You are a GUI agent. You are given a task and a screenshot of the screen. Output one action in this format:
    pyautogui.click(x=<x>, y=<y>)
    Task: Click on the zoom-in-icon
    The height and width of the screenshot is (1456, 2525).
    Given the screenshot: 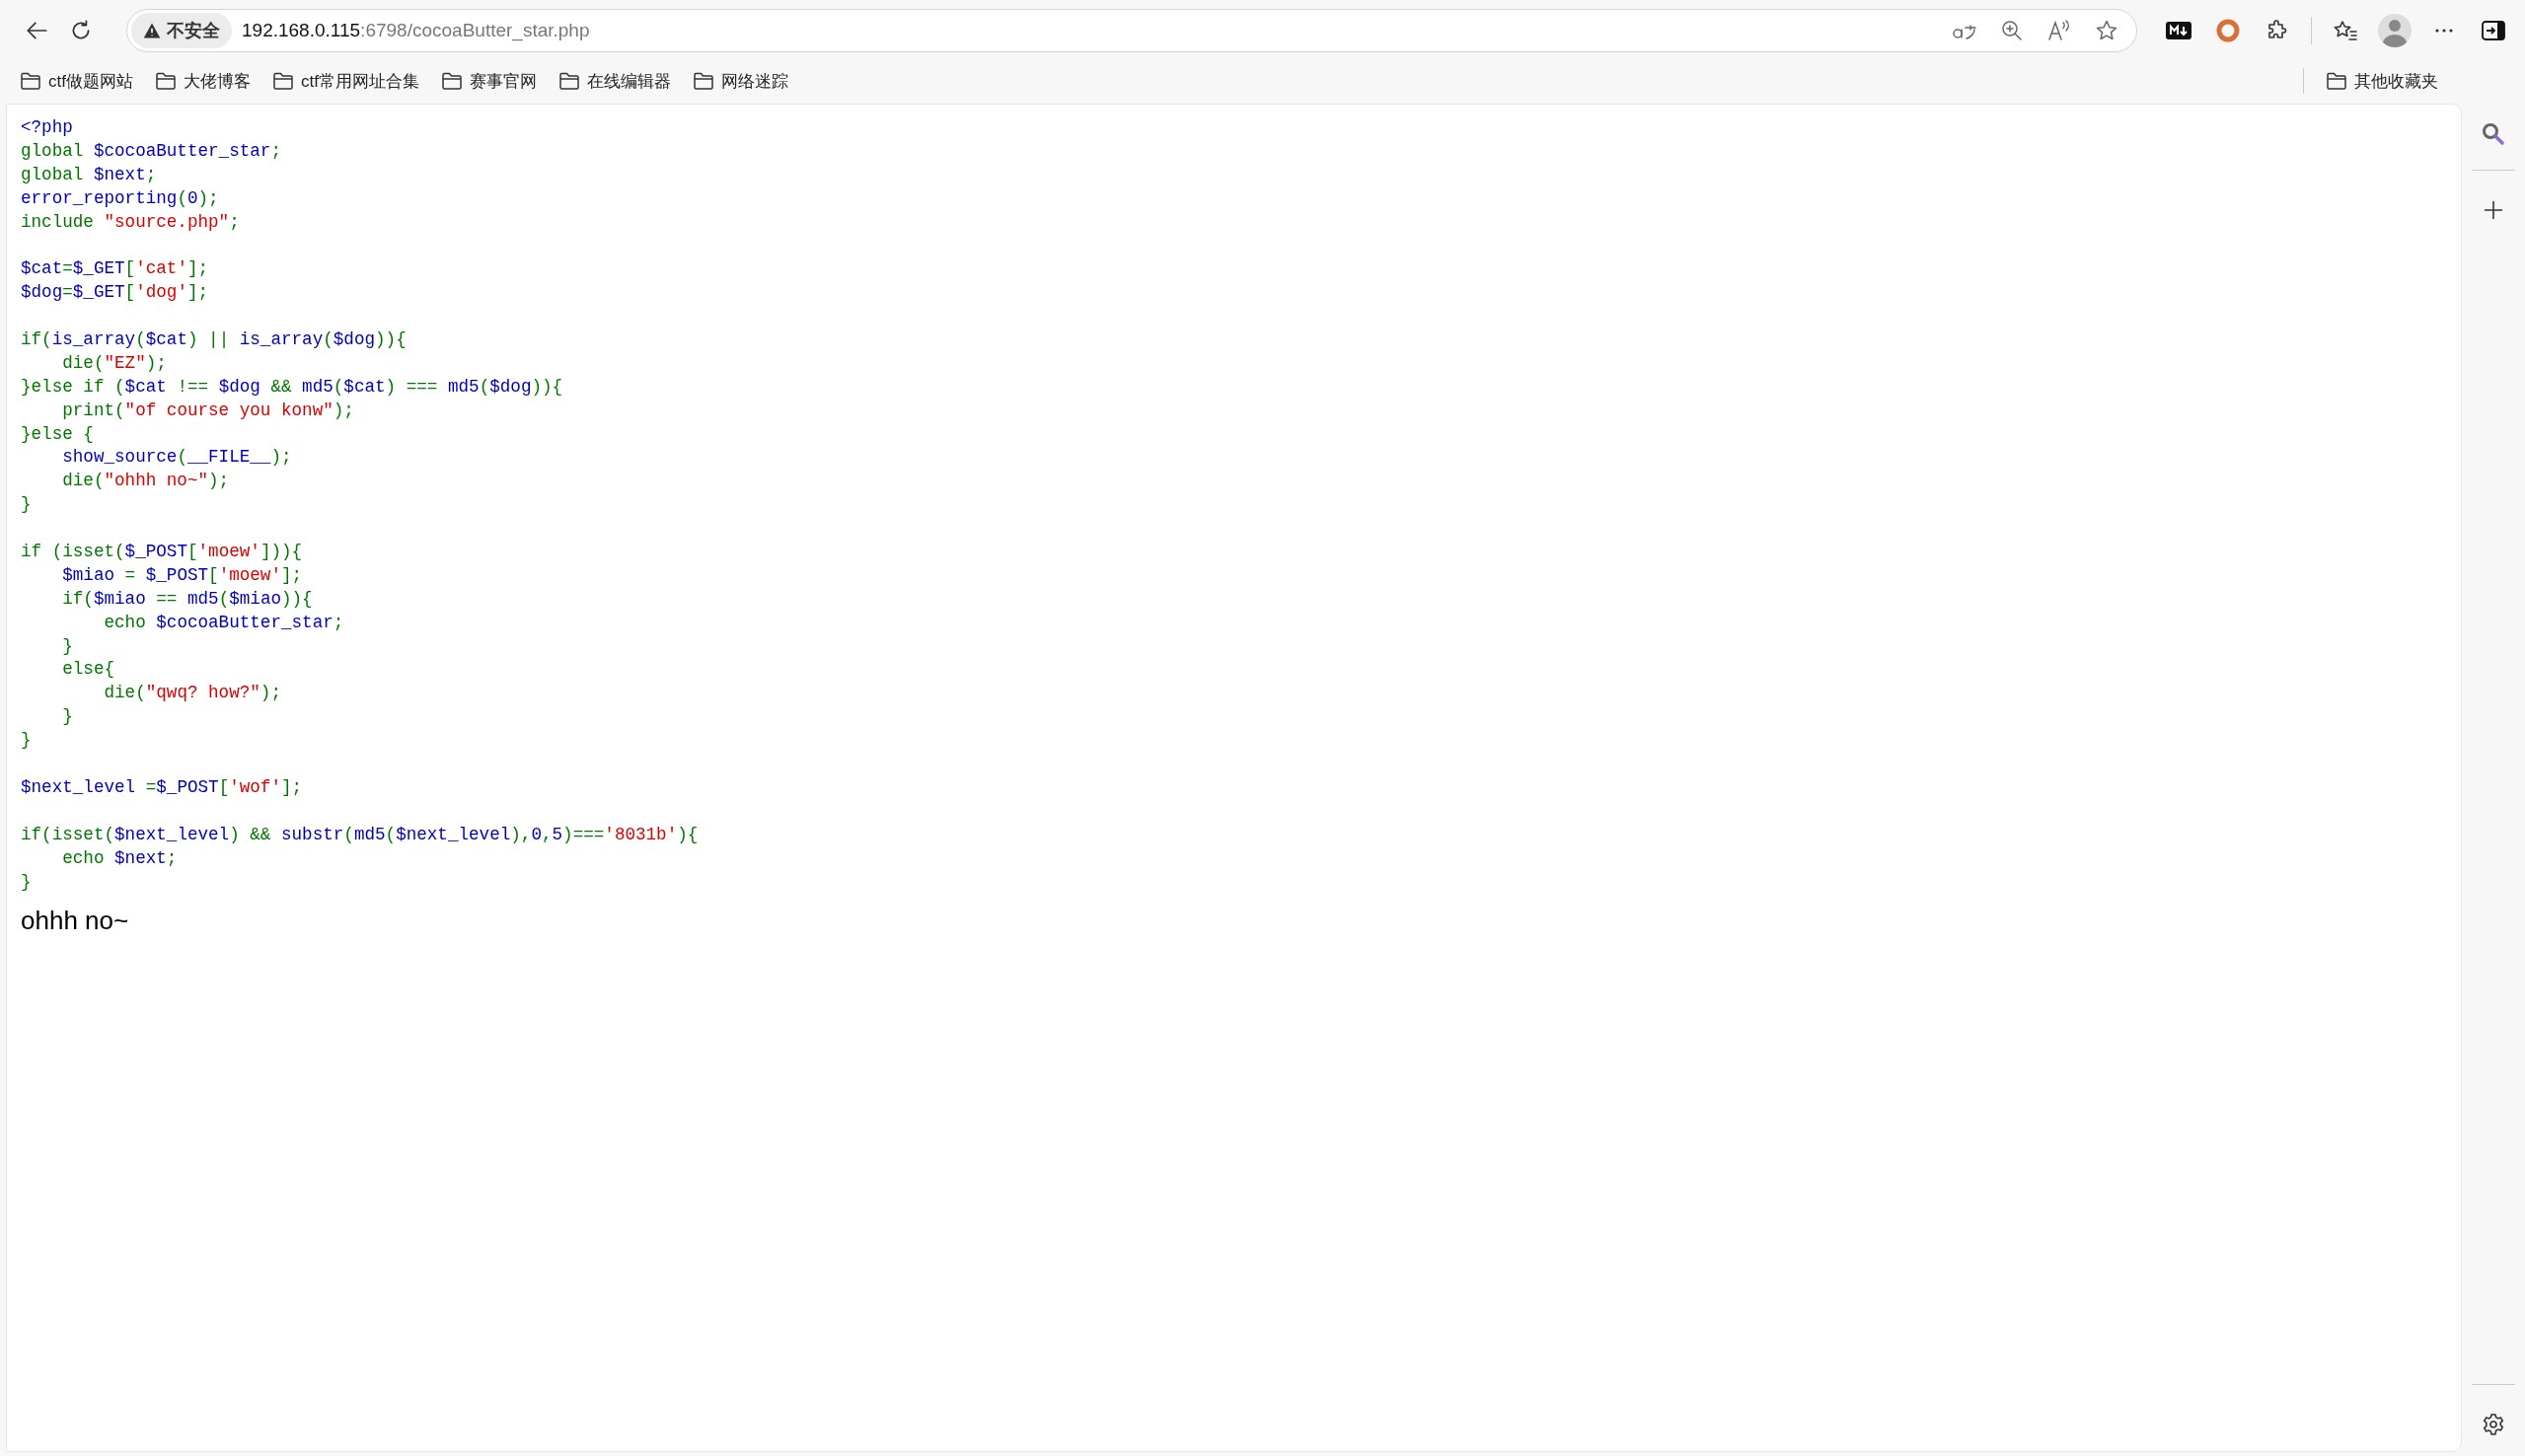 What is the action you would take?
    pyautogui.click(x=2012, y=30)
    